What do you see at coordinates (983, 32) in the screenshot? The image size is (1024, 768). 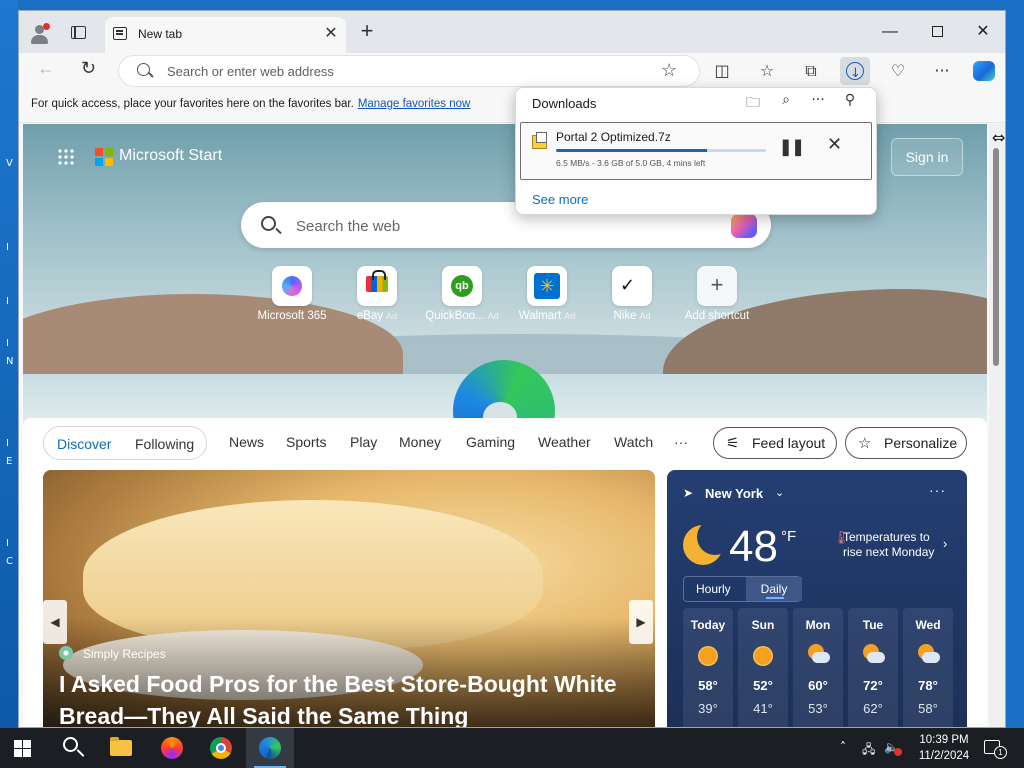 I see `close-window-button: ✕` at bounding box center [983, 32].